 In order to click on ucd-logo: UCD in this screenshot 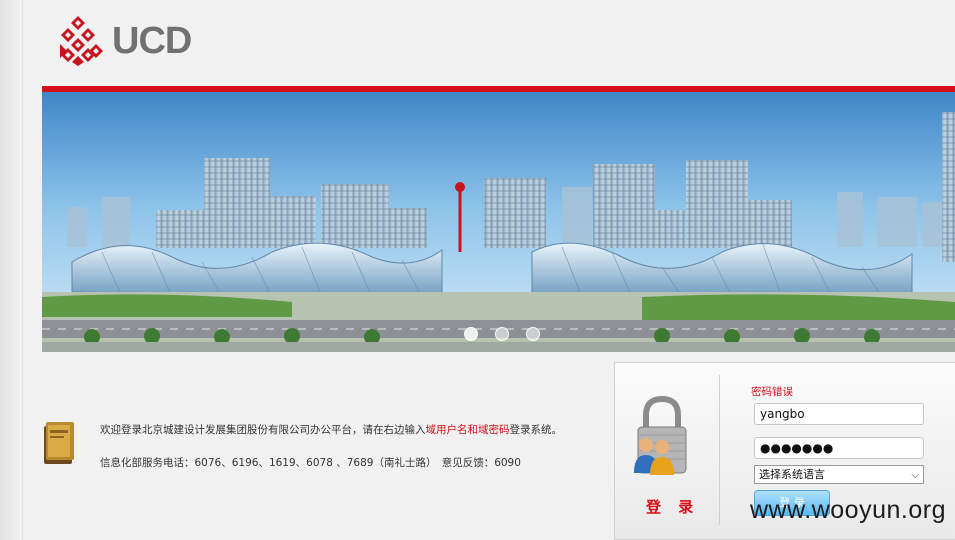, I will do `click(133, 40)`.